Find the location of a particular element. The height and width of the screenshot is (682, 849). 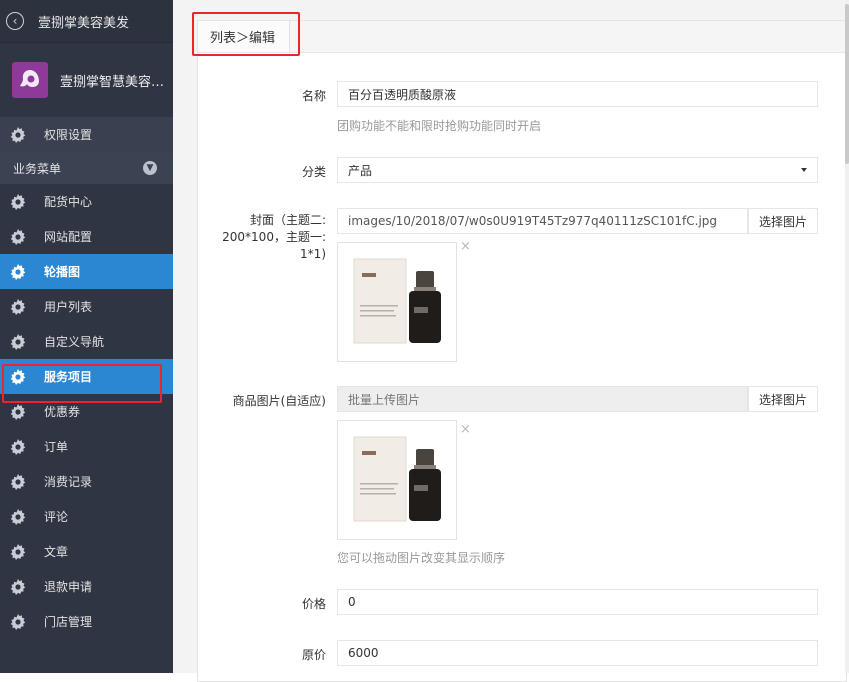

sidebar-item-label: 订单 is located at coordinates (56, 447).